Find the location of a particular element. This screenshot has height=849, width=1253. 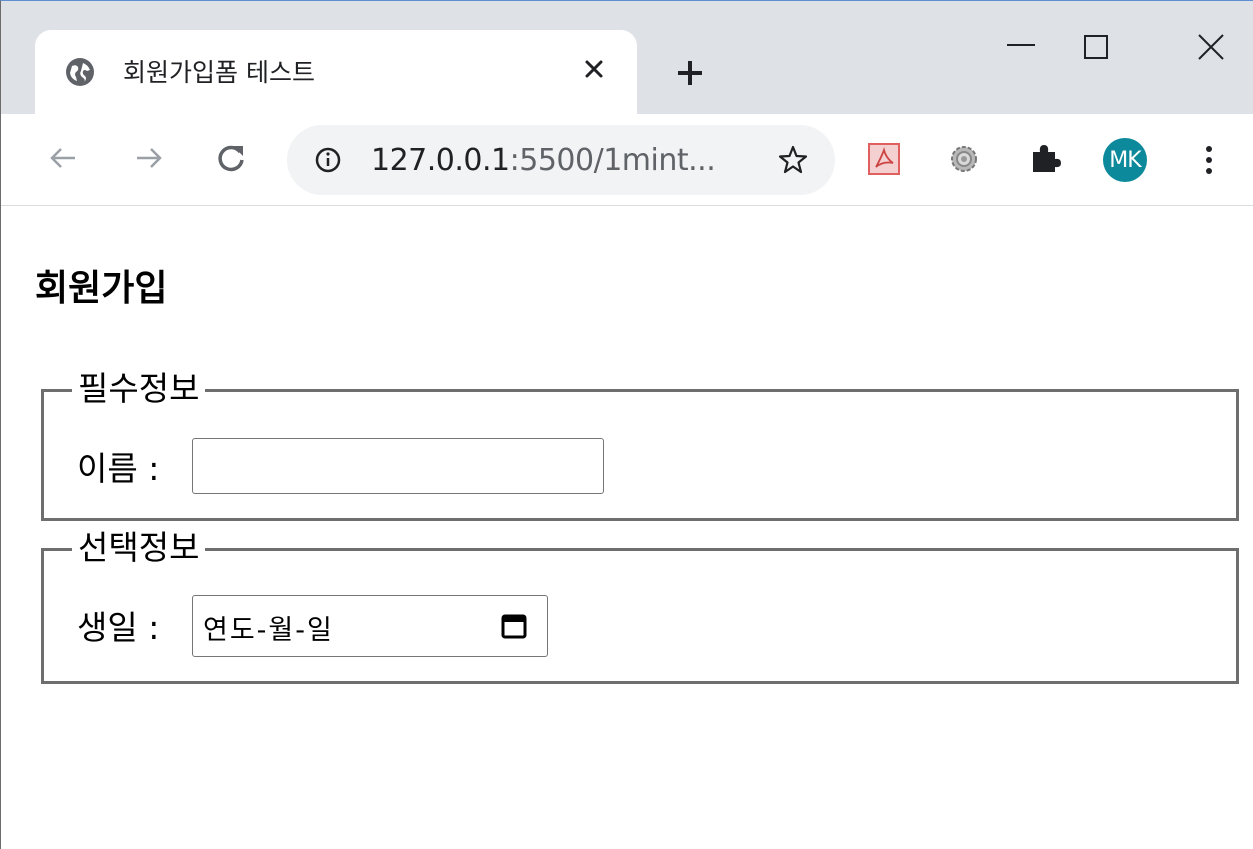

puzzle-icon is located at coordinates (1045, 158).